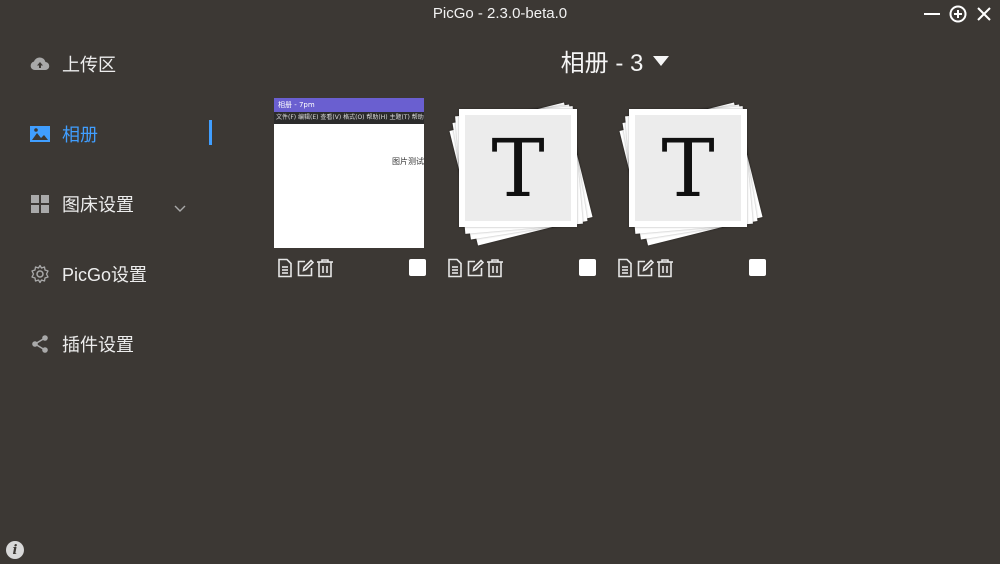 The height and width of the screenshot is (564, 1000). I want to click on sidebar-item-label: 相册, so click(80, 135).